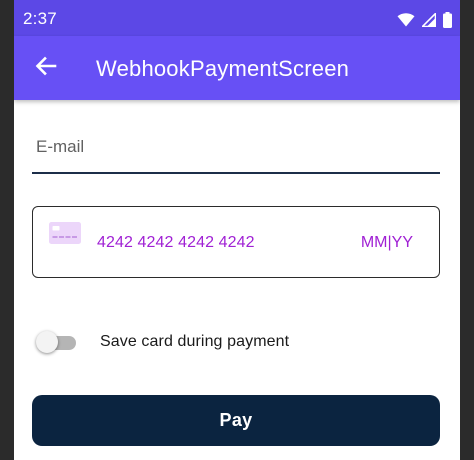 The height and width of the screenshot is (460, 474). Describe the element at coordinates (176, 243) in the screenshot. I see `card-number-value: 4242 4242 4242 4242` at that location.